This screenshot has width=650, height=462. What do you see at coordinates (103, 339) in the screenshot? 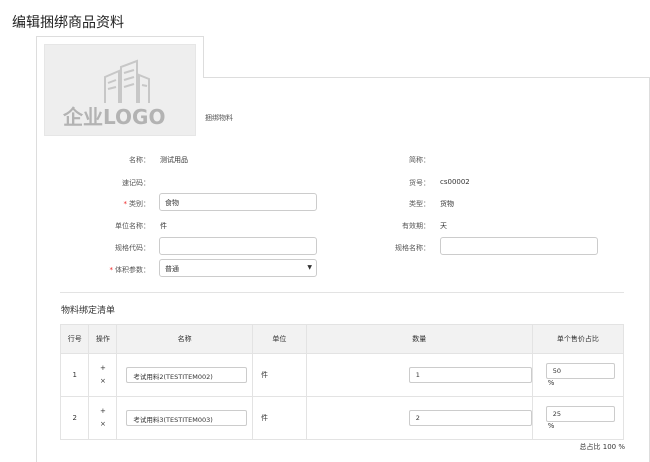
I see `col-header-op: 操作` at bounding box center [103, 339].